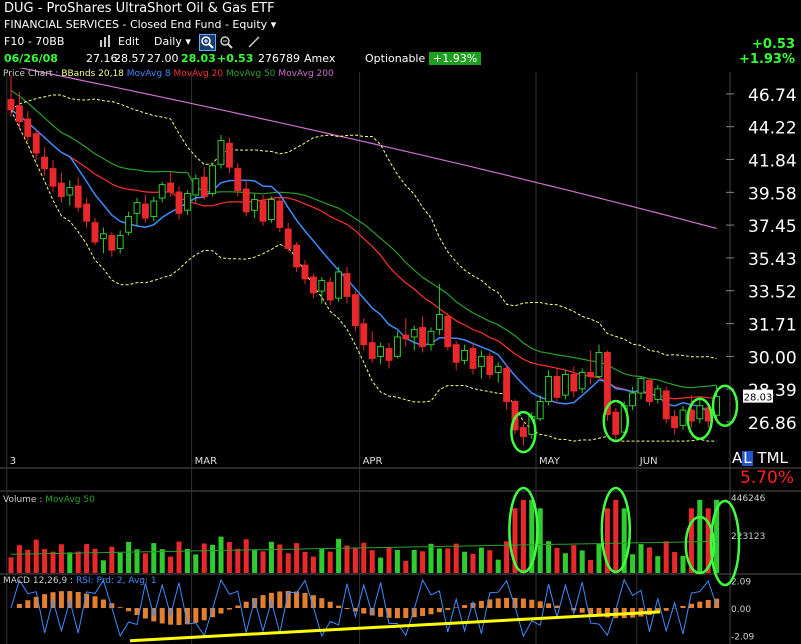  I want to click on quote-exchange: Amex, so click(320, 58).